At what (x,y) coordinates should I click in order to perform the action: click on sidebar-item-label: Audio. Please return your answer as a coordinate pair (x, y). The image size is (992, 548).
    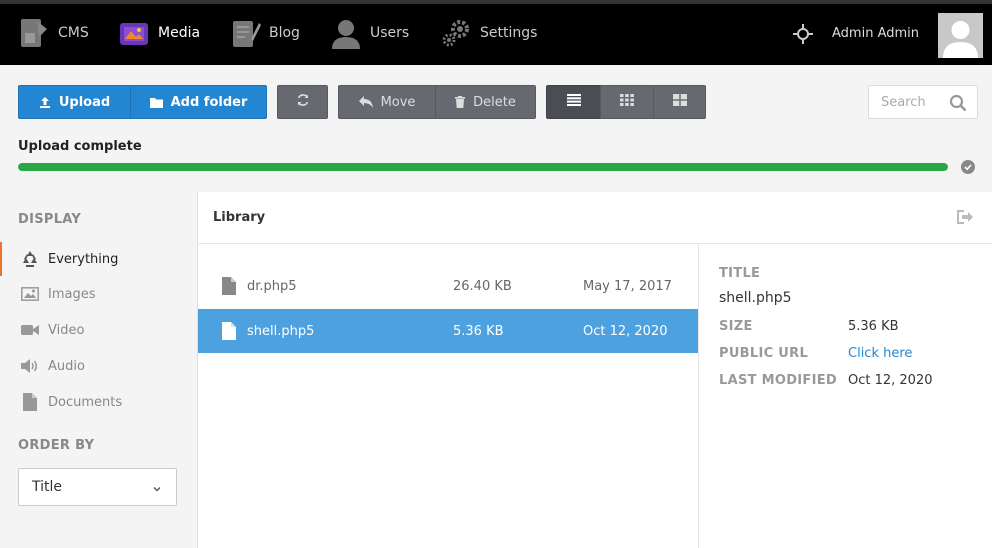
    Looking at the image, I should click on (66, 366).